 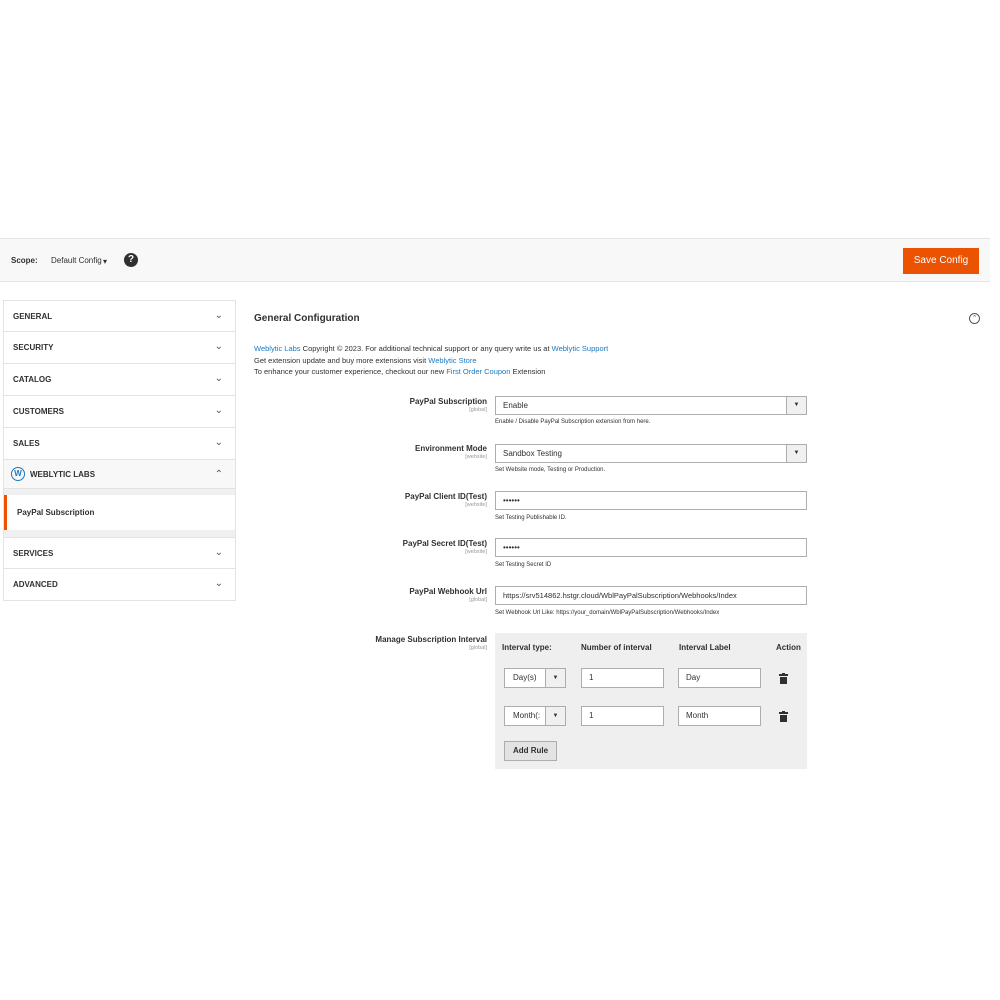 I want to click on interval-label-input: Day, so click(x=719, y=678).